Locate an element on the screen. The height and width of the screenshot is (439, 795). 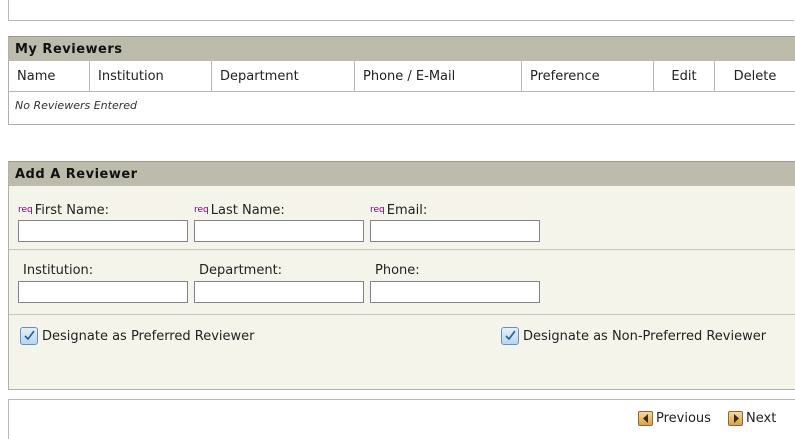
institution-field: Institution: is located at coordinates (55, 270).